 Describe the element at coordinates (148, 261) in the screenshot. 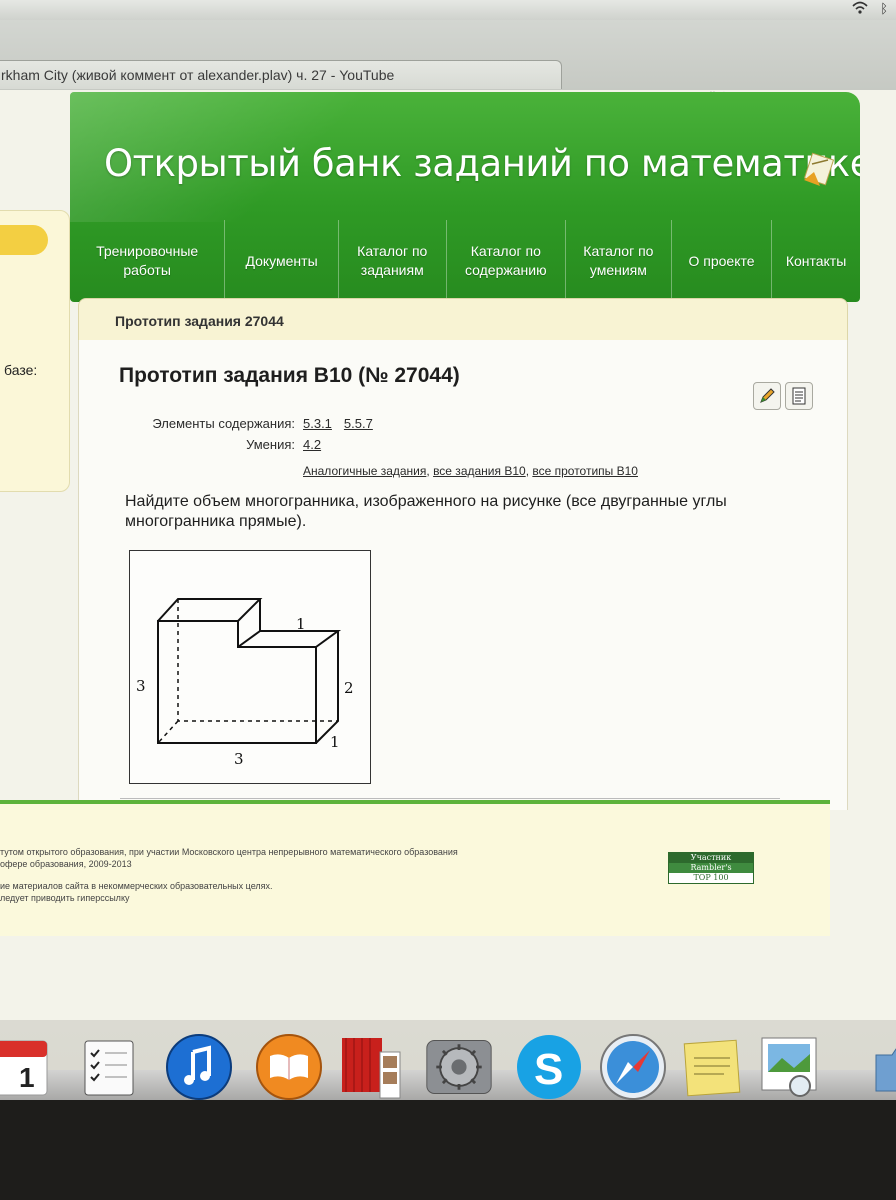

I see `nav-item-training: Тренировочные работы` at that location.